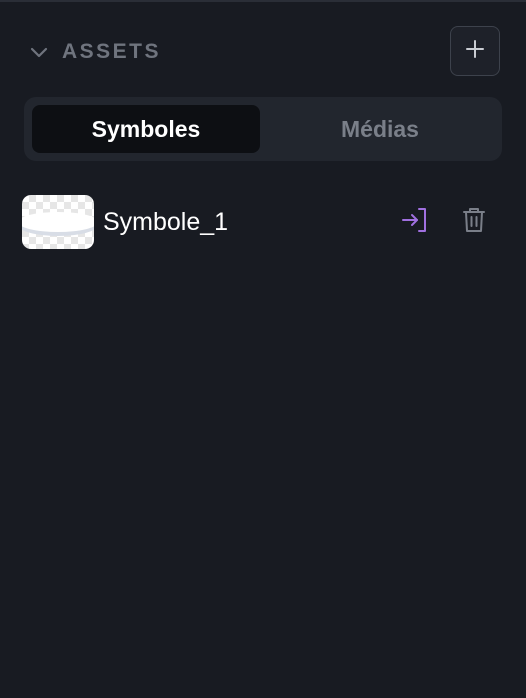 This screenshot has height=698, width=526. Describe the element at coordinates (112, 51) in the screenshot. I see `section-title: ASSETS` at that location.